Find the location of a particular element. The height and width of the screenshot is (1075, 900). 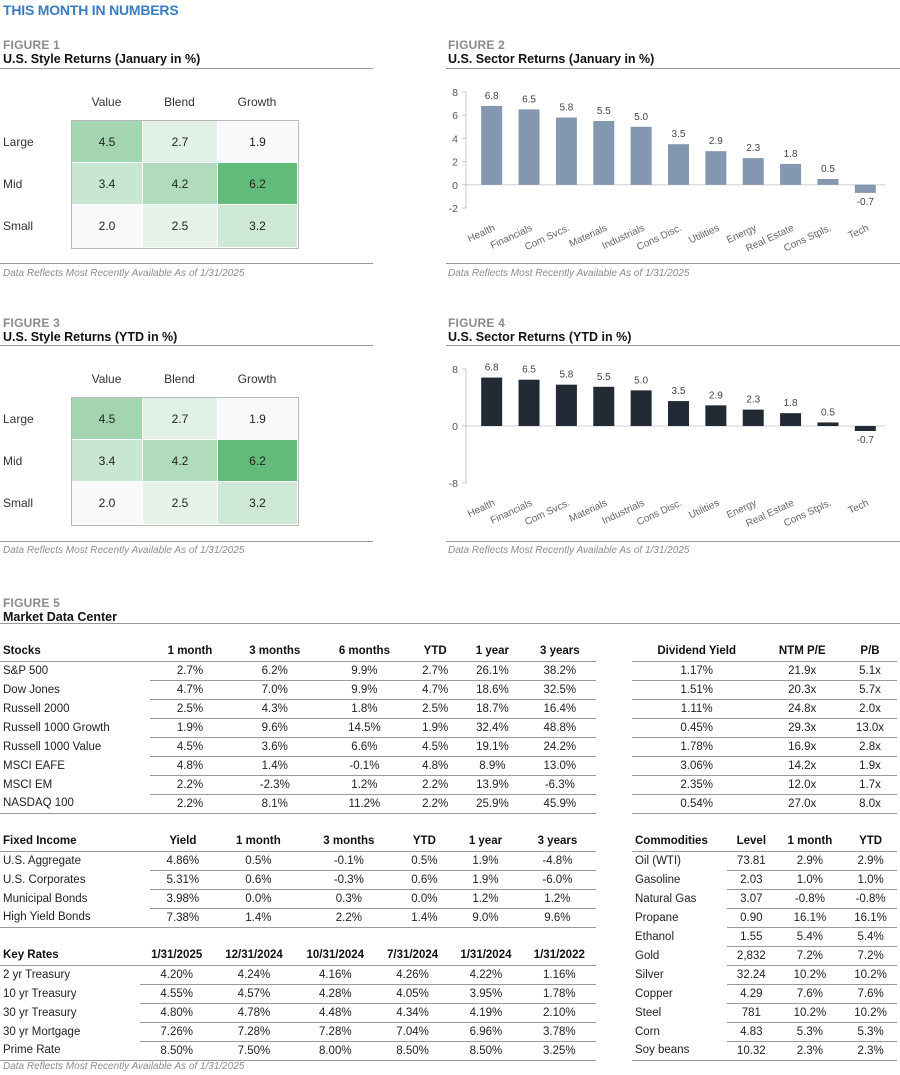

table-cell: 9.6% is located at coordinates (557, 918).